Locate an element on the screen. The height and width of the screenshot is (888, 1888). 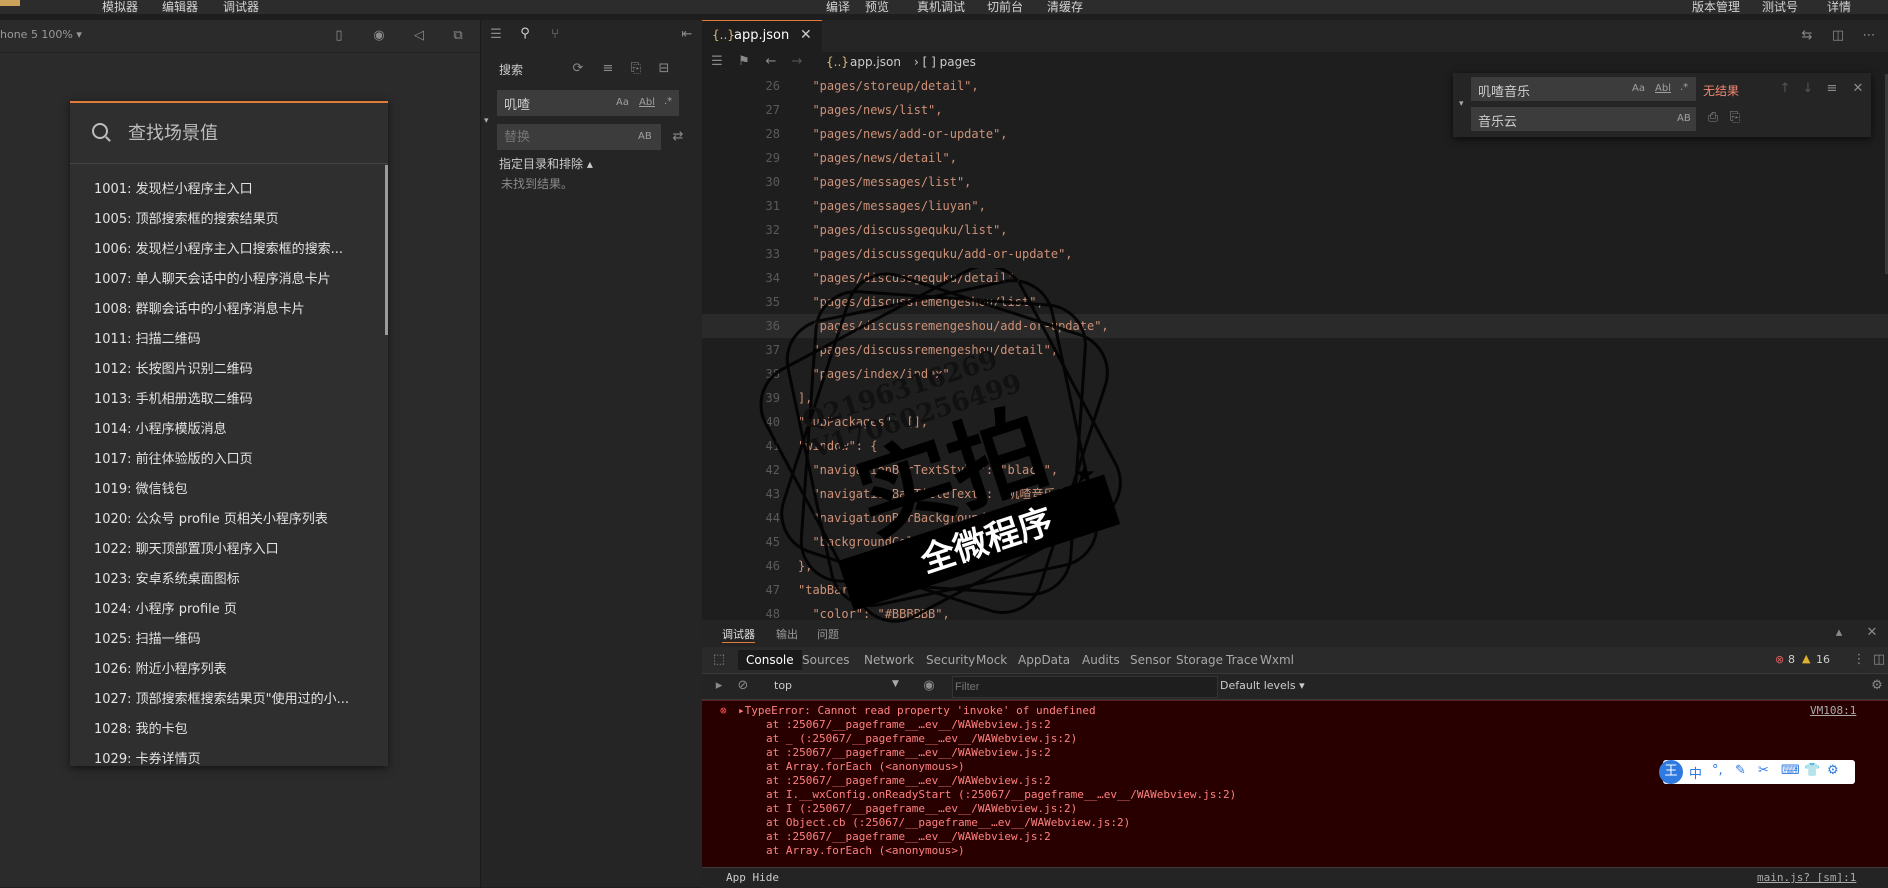
breadcrumb-file: app.json is located at coordinates (875, 62).